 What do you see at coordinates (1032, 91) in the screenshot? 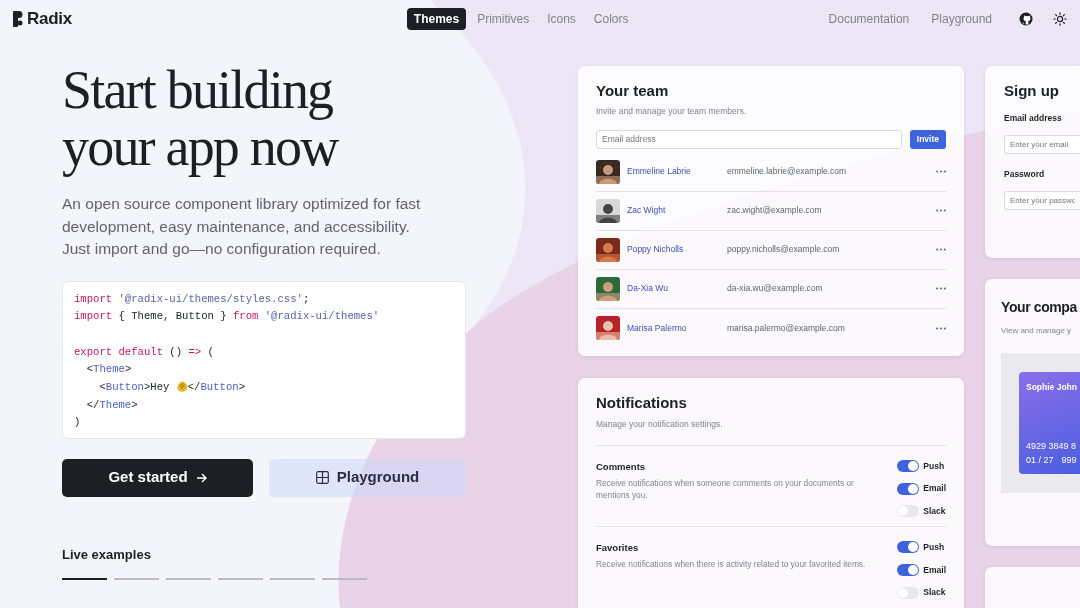
I see `card-title: Sign up` at bounding box center [1032, 91].